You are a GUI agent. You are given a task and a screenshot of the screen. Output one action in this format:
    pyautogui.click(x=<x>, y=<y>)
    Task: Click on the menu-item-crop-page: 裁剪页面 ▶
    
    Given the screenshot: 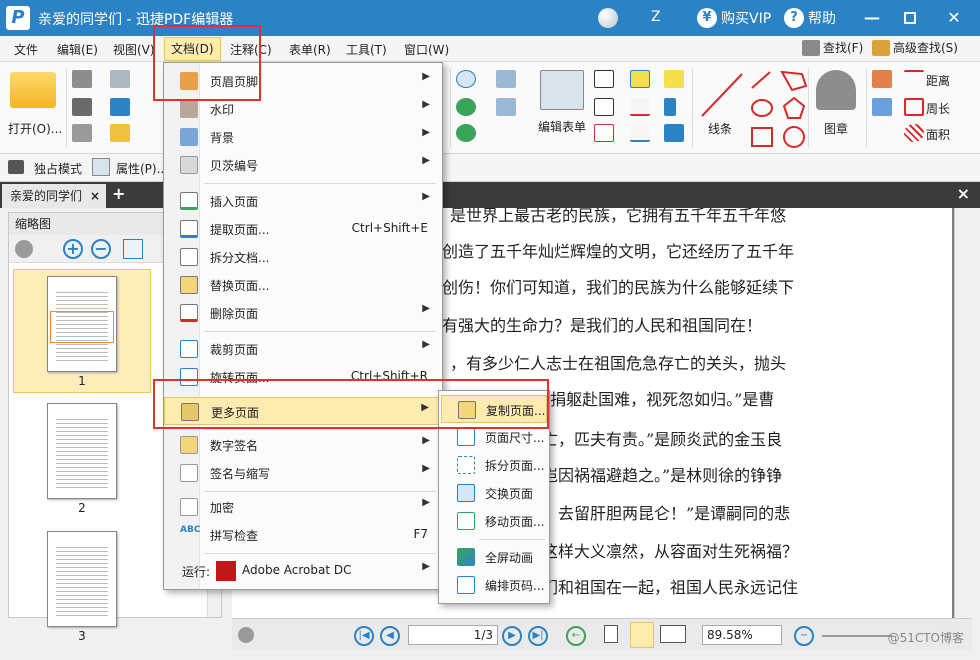 What is the action you would take?
    pyautogui.click(x=303, y=349)
    